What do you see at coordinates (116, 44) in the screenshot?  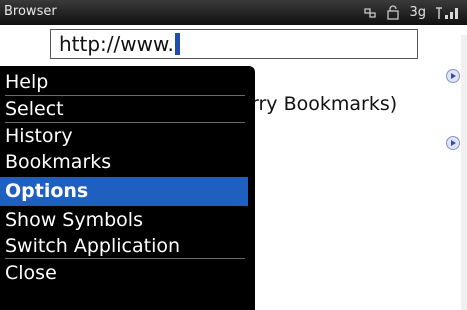 I see `url-value: http://www.` at bounding box center [116, 44].